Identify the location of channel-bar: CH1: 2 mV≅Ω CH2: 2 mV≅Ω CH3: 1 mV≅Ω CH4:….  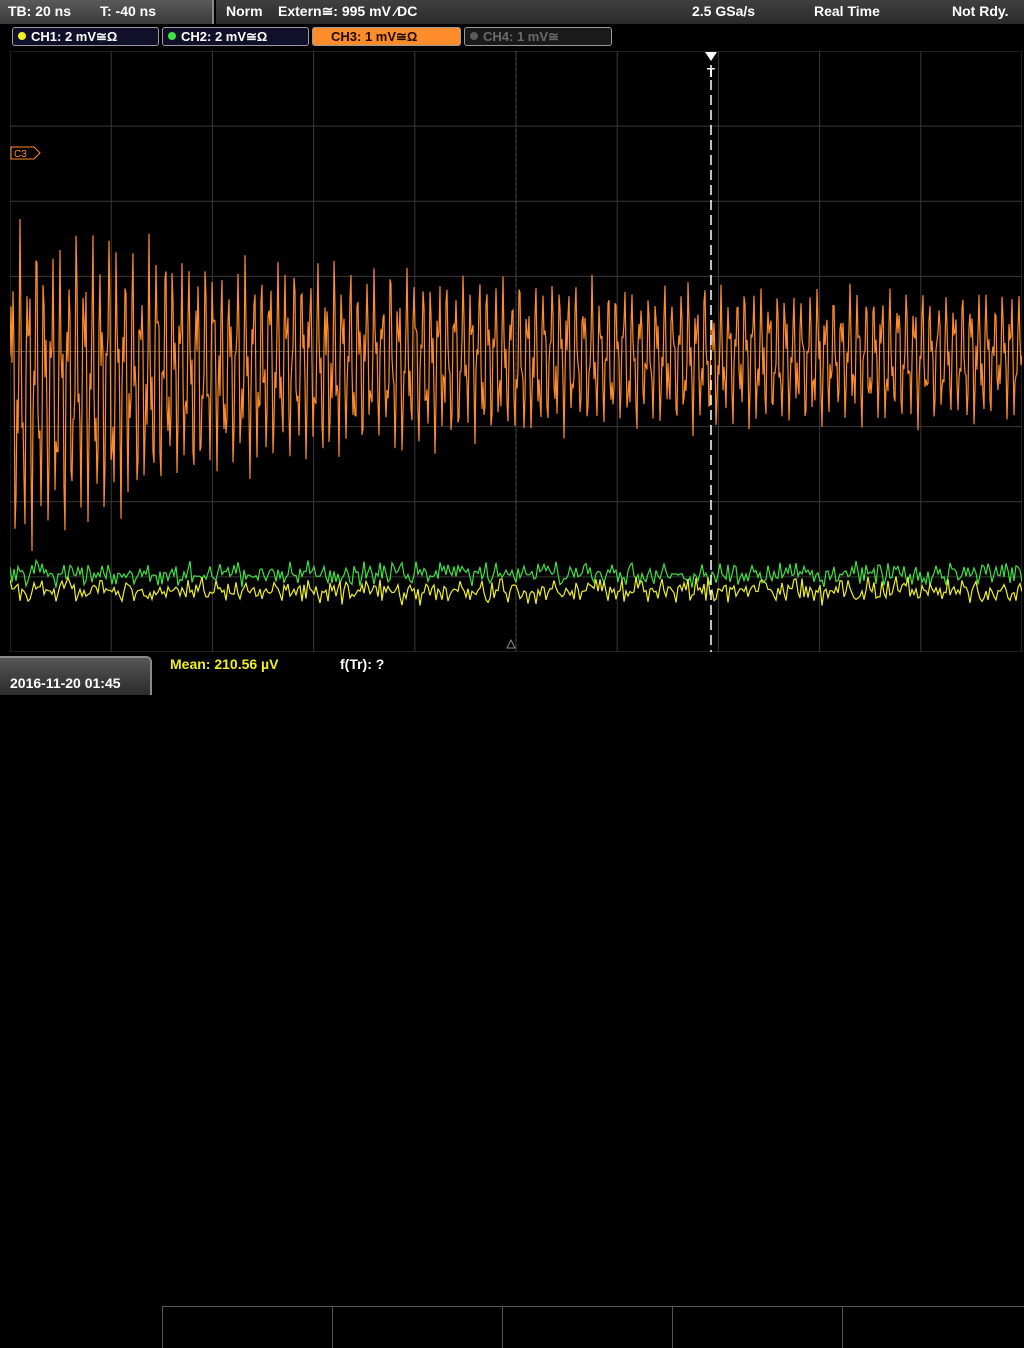
(512, 37).